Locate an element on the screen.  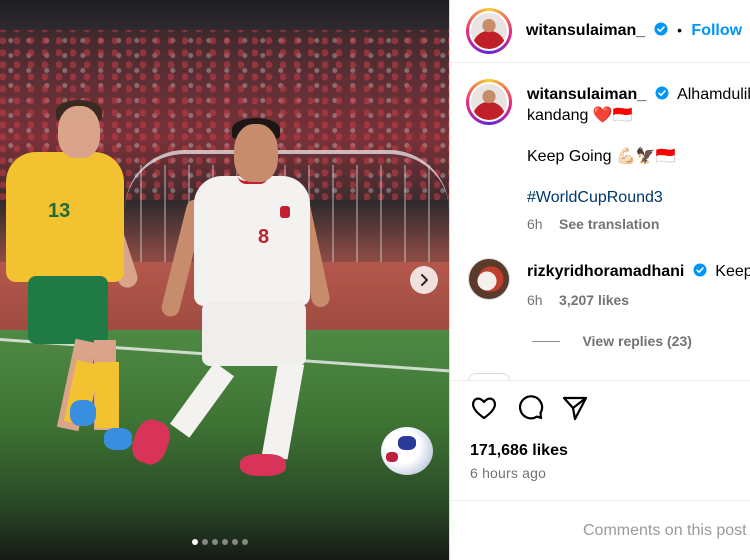
caption-author-username: witansulaiman_ is located at coordinates (586, 94).